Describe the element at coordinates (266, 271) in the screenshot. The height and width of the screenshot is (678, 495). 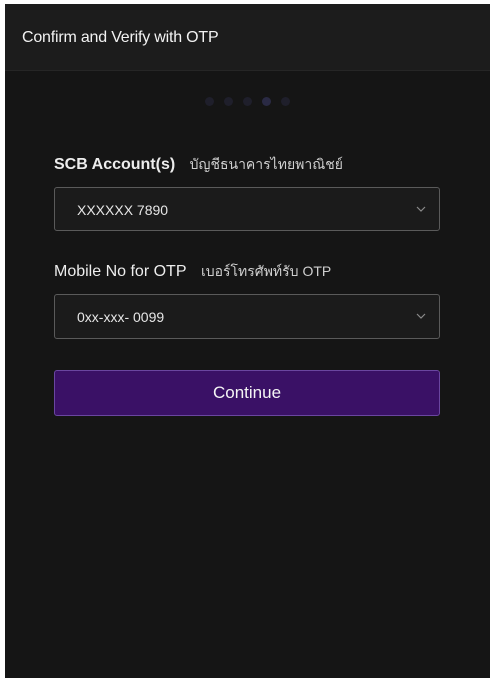
I see `mobile-label-th: เบอร์โทรศัพท์รับ OTP` at that location.